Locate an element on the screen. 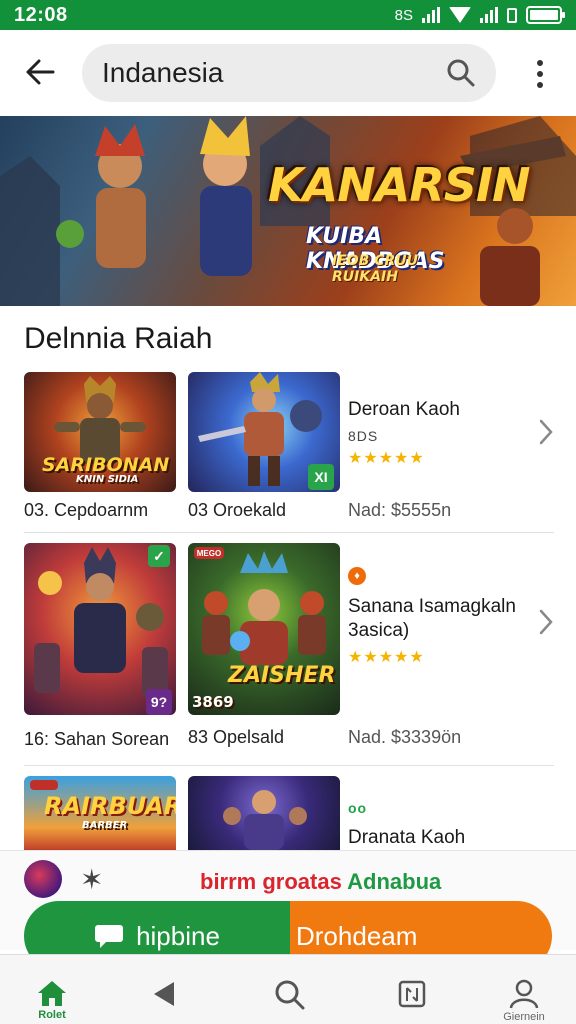 The width and height of the screenshot is (576, 1024). banner-title: KANARSIN is located at coordinates (399, 185).